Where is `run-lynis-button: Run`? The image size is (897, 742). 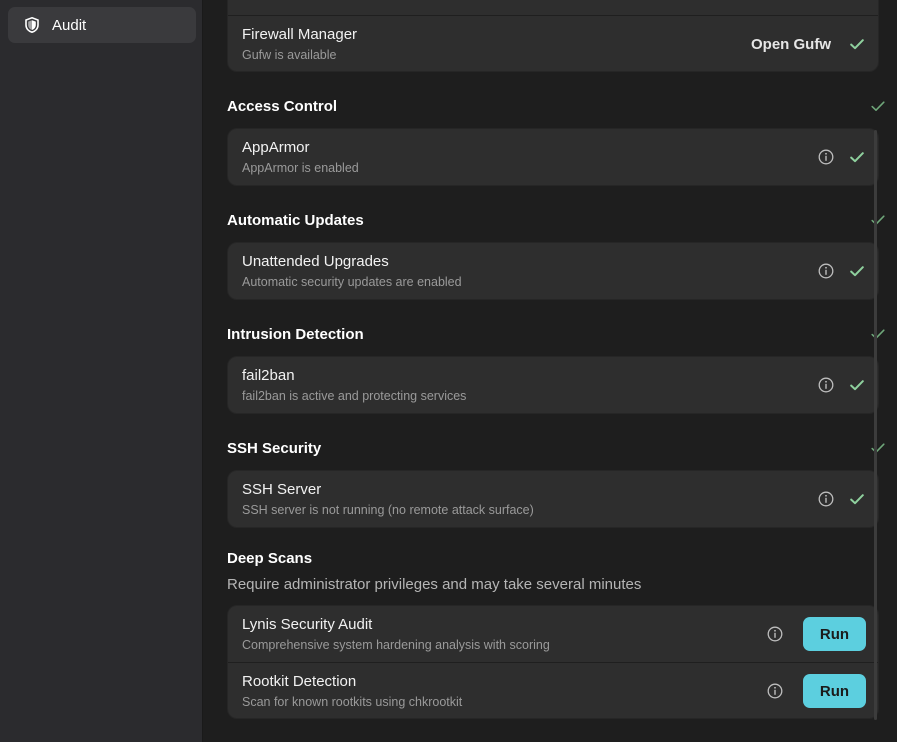 run-lynis-button: Run is located at coordinates (834, 634).